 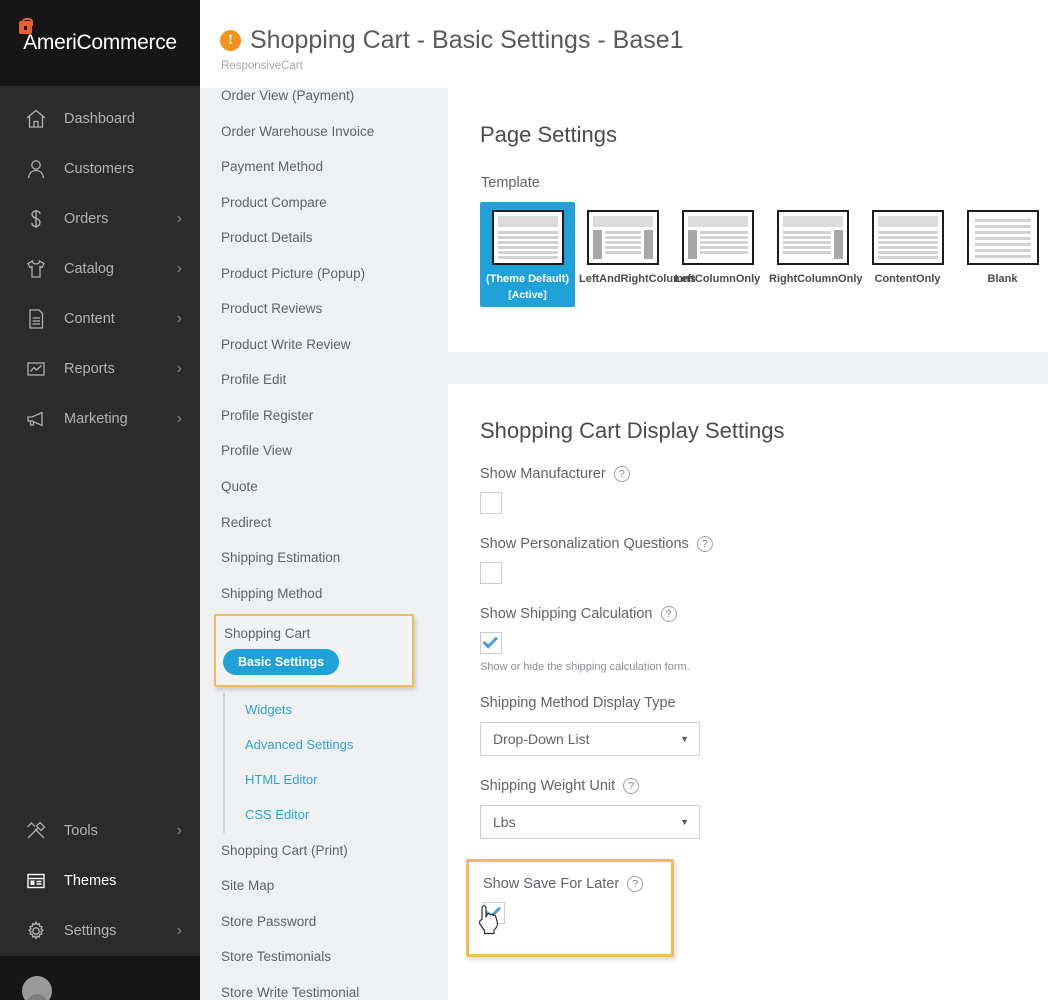 I want to click on sidebar-item-dashboard: Dashboard, so click(x=100, y=119).